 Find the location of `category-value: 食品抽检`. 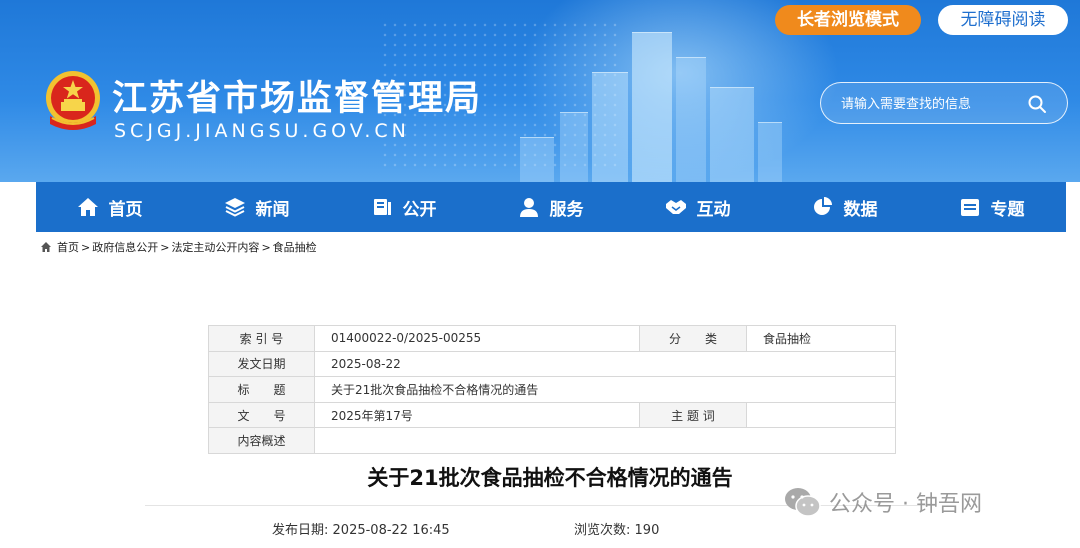

category-value: 食品抽检 is located at coordinates (821, 338).